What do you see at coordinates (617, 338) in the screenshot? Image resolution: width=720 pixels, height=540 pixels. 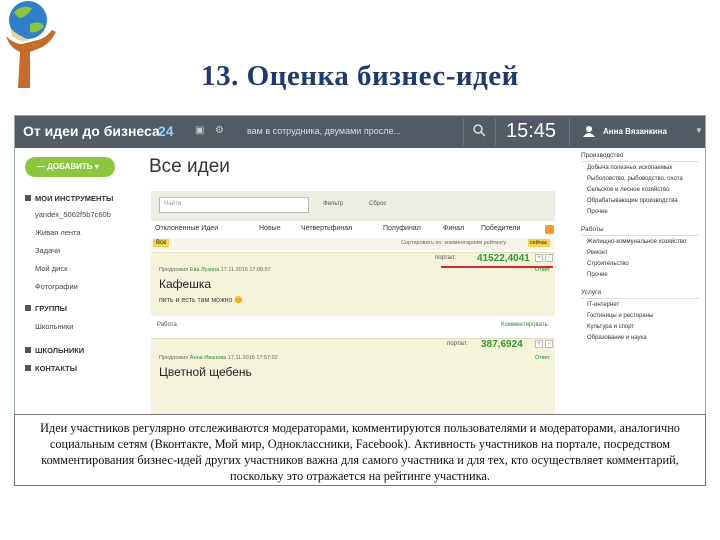 I see `category-item: Образование и наука` at bounding box center [617, 338].